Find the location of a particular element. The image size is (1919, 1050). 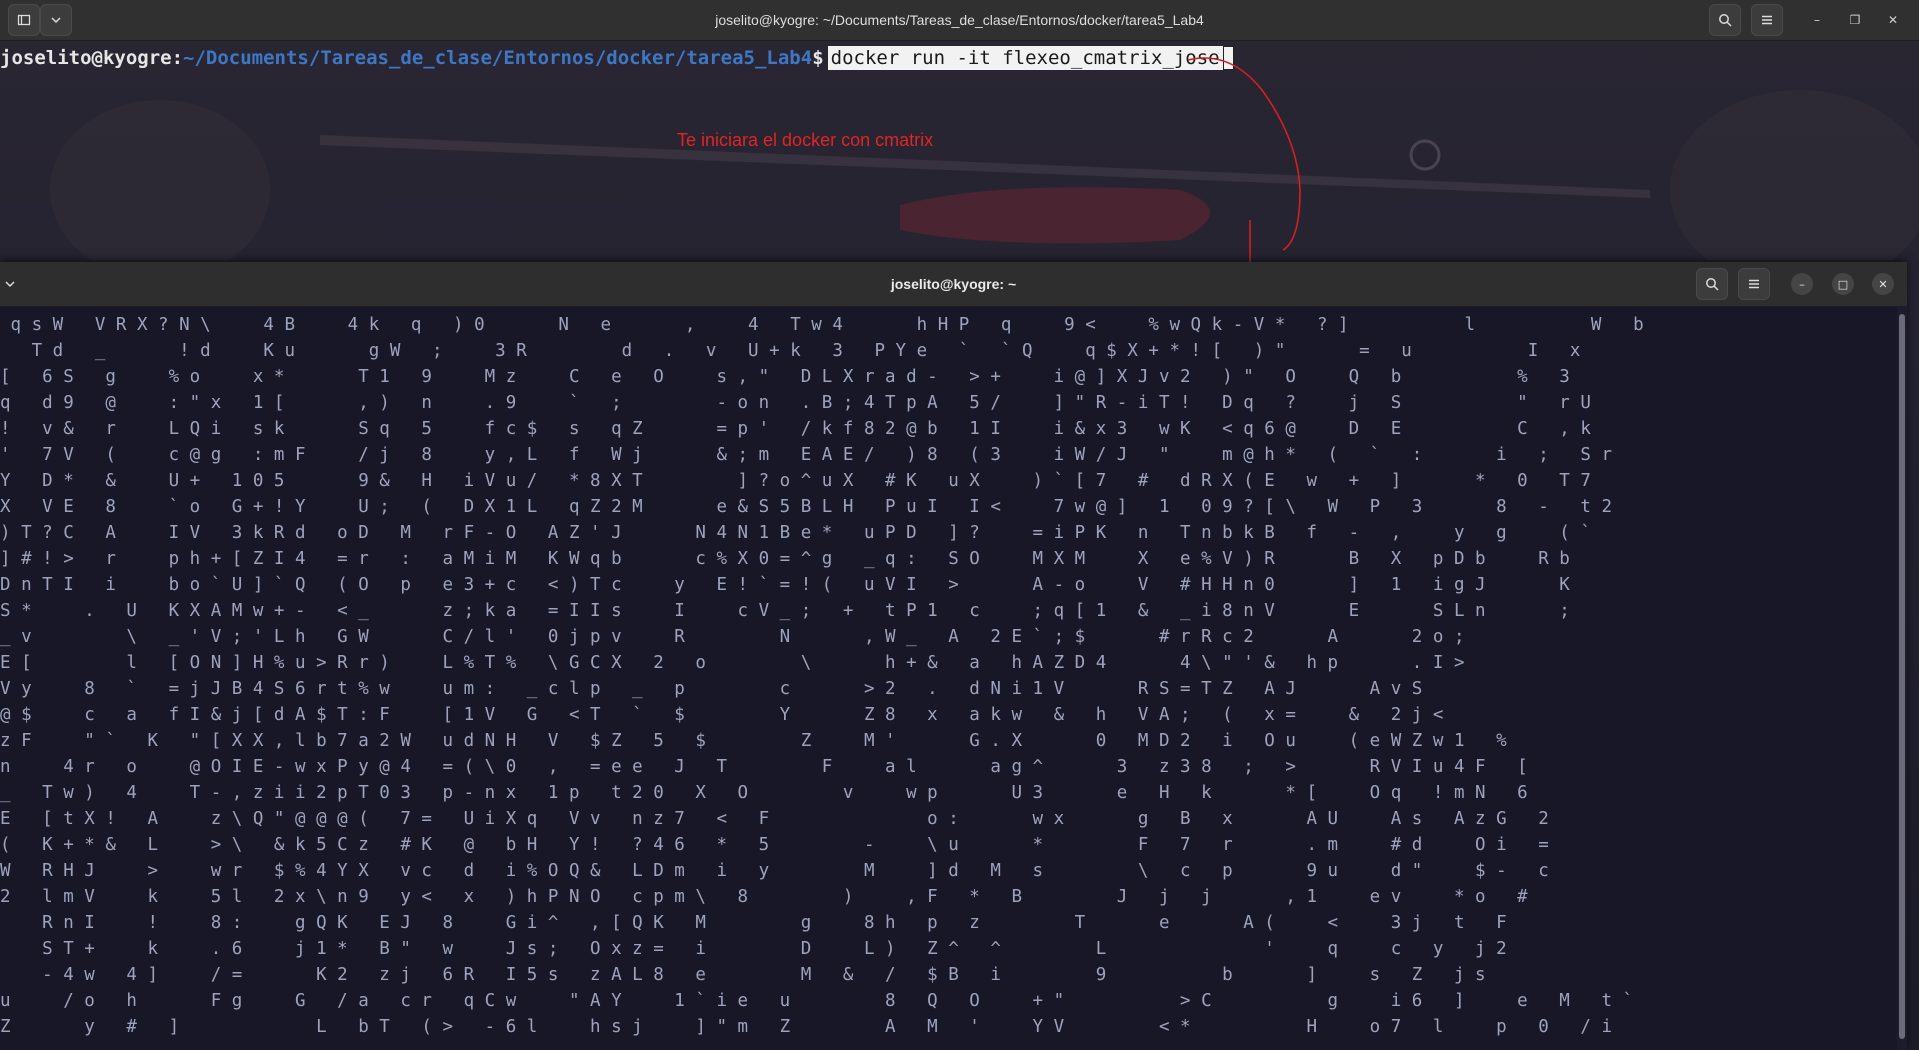

scrollbar-thumb is located at coordinates (1902, 676).